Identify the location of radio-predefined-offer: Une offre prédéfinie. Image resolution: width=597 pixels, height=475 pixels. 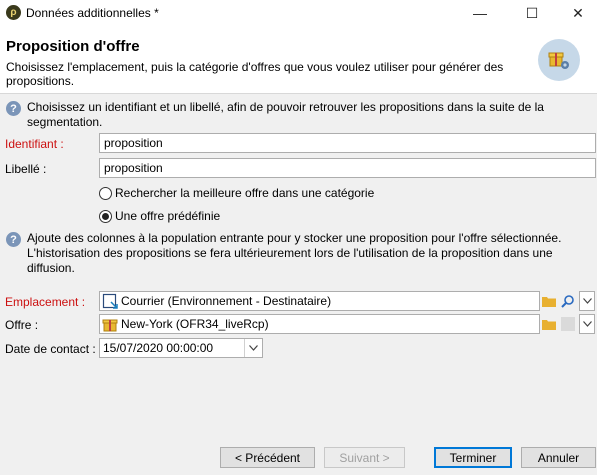
(159, 216).